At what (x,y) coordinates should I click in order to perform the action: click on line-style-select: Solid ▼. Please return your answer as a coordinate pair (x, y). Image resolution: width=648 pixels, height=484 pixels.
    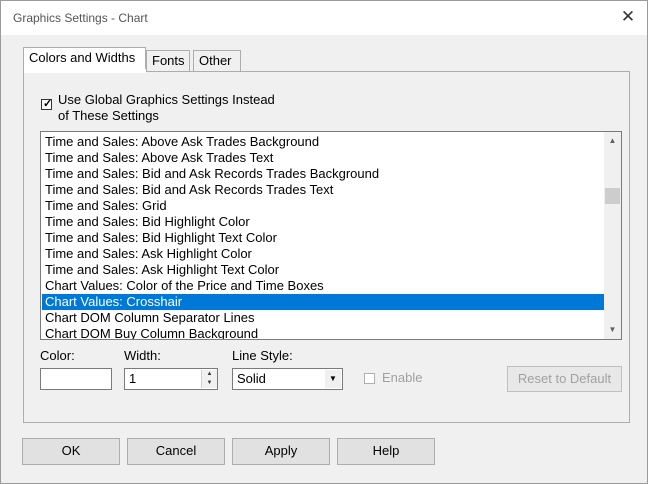
    Looking at the image, I should click on (287, 379).